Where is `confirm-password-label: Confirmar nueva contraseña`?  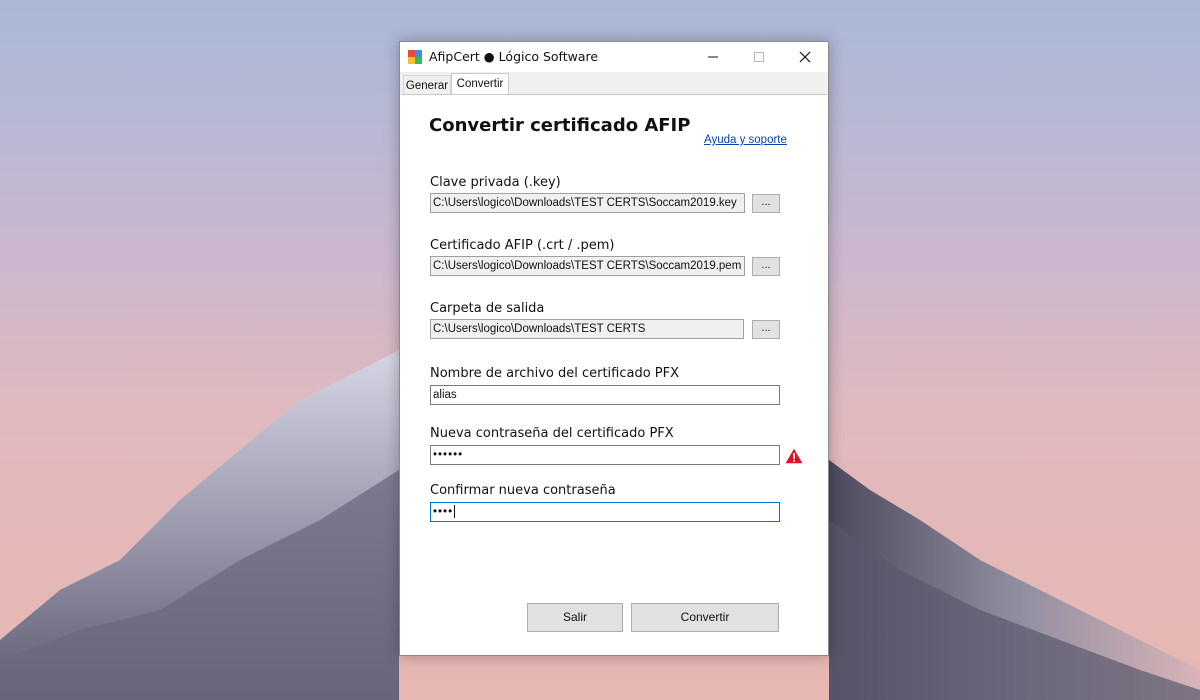 confirm-password-label: Confirmar nueva contraseña is located at coordinates (523, 490).